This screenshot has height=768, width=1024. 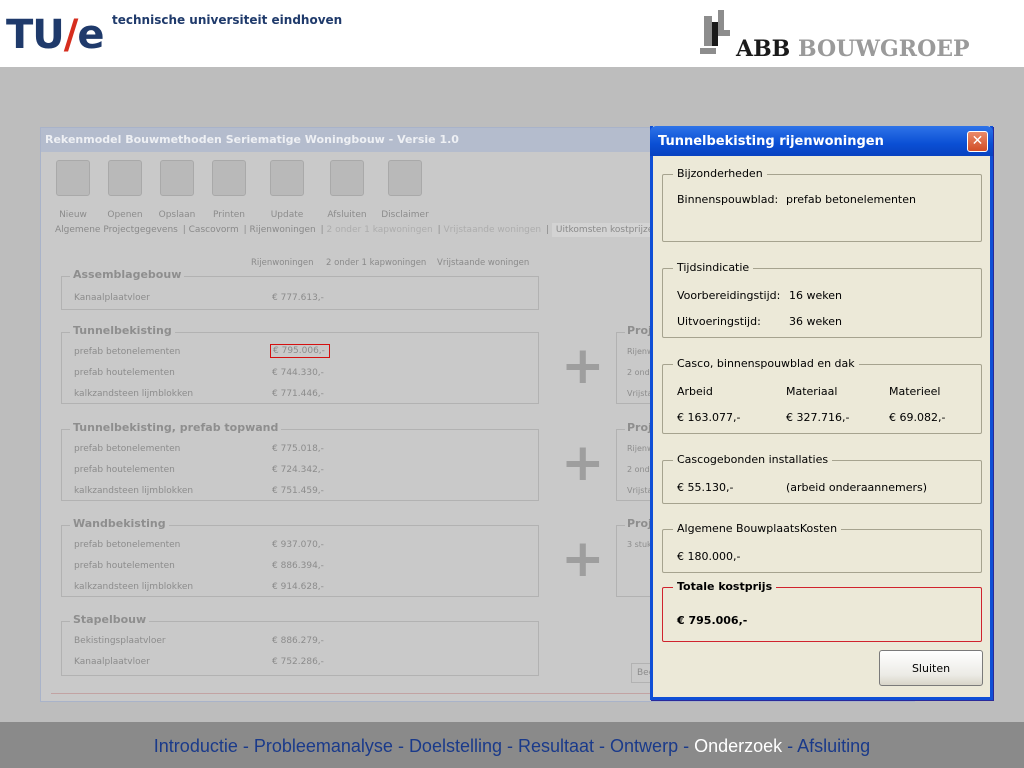 I want to click on row-value: € 937.070,-, so click(x=298, y=545).